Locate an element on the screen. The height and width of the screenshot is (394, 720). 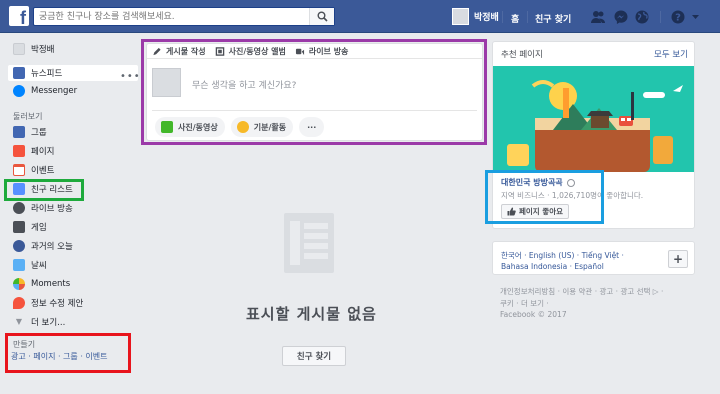
tab-label: 라이브 방송 is located at coordinates (328, 51).